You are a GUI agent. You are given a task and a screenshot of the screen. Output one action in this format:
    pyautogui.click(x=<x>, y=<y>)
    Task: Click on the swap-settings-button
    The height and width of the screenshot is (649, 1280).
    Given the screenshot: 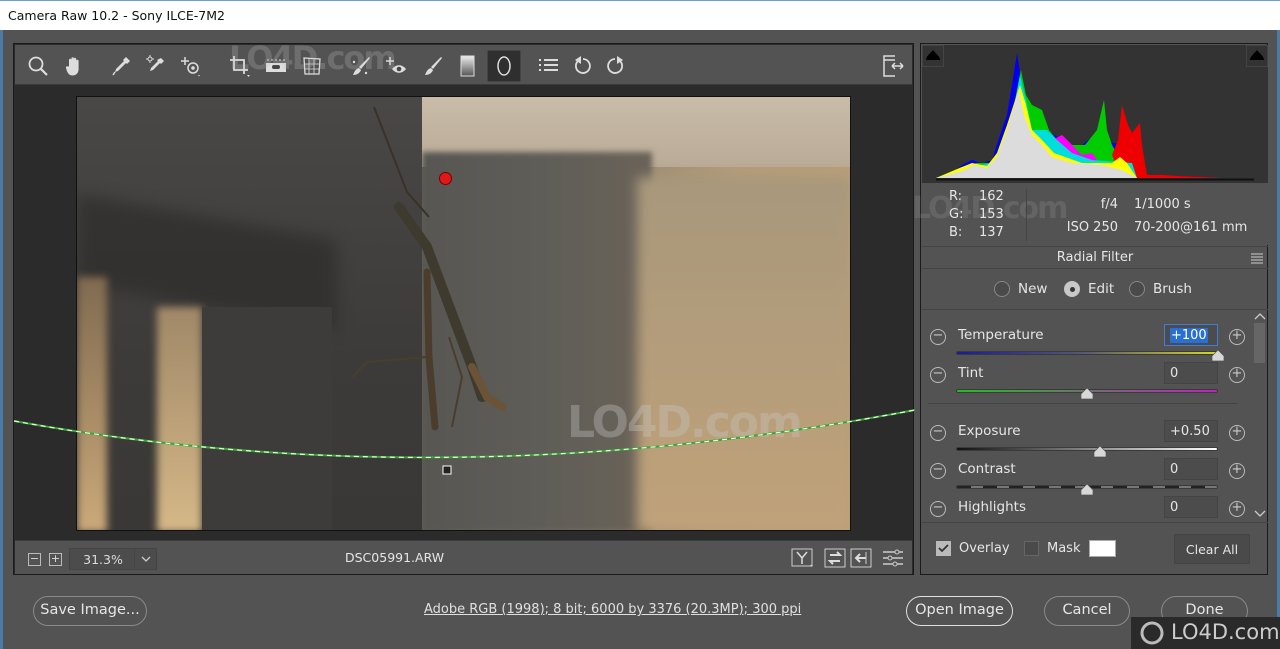 What is the action you would take?
    pyautogui.click(x=835, y=558)
    